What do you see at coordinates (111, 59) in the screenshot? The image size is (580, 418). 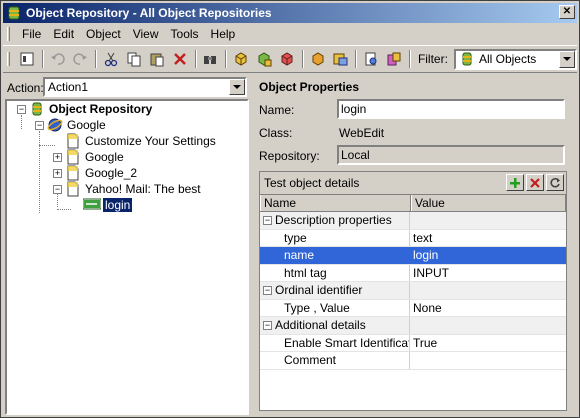 I see `cut-icon` at bounding box center [111, 59].